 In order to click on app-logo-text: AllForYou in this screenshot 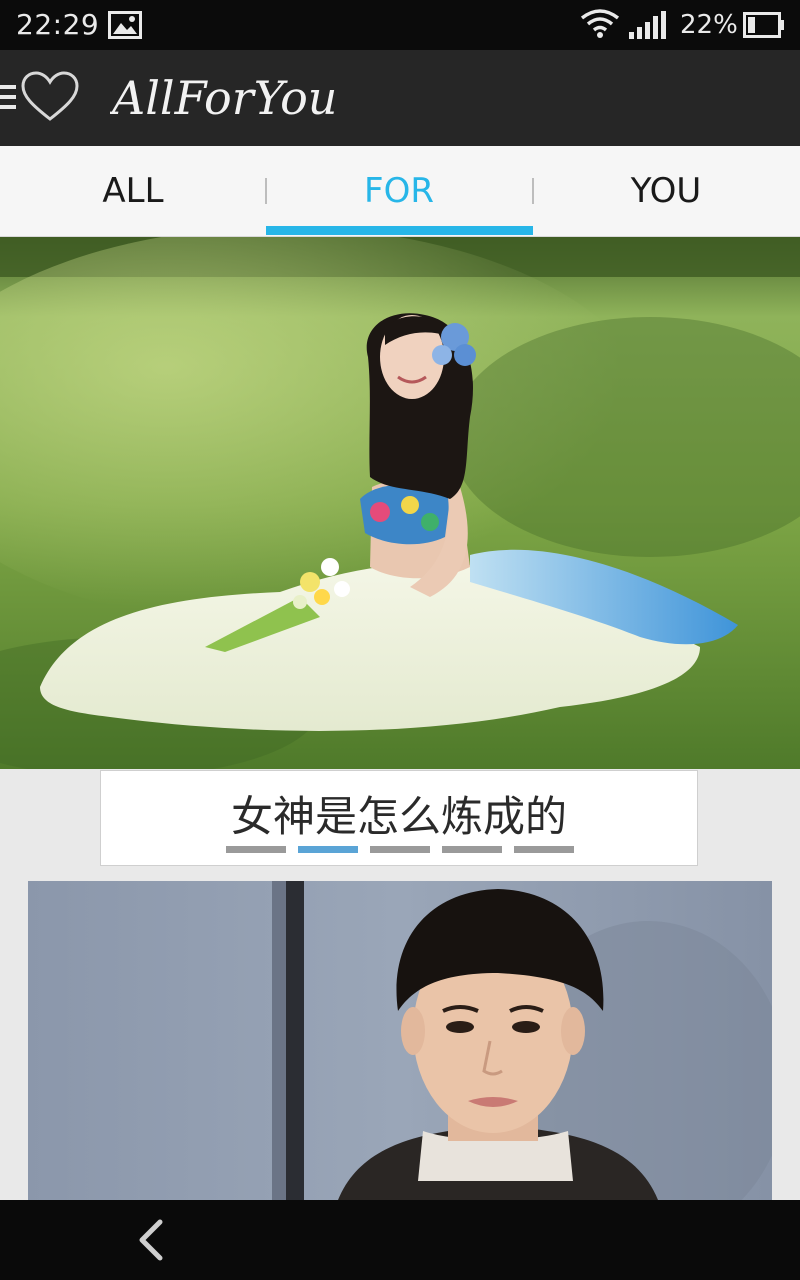, I will do `click(223, 98)`.